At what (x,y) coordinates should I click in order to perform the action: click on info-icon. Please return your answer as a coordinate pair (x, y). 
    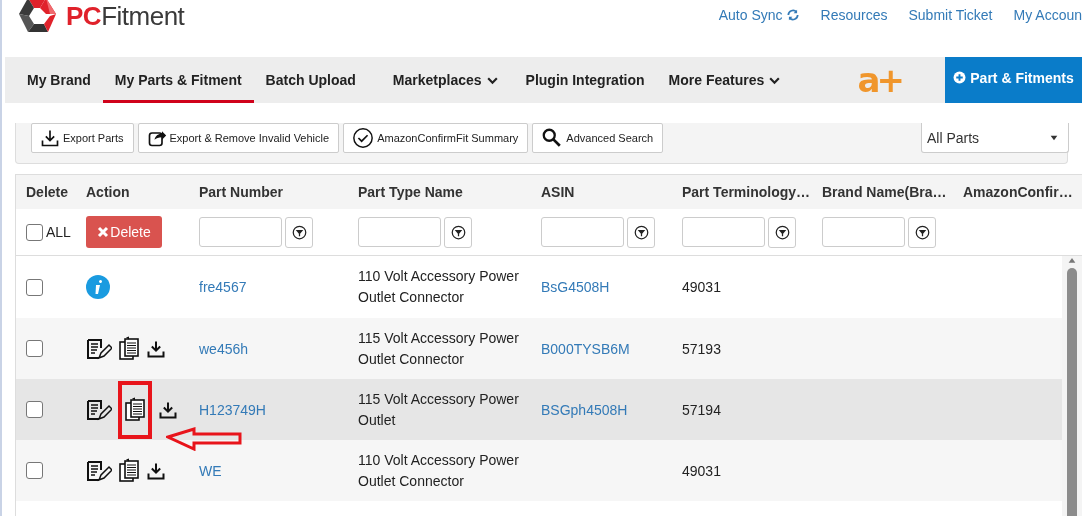
    Looking at the image, I should click on (98, 287).